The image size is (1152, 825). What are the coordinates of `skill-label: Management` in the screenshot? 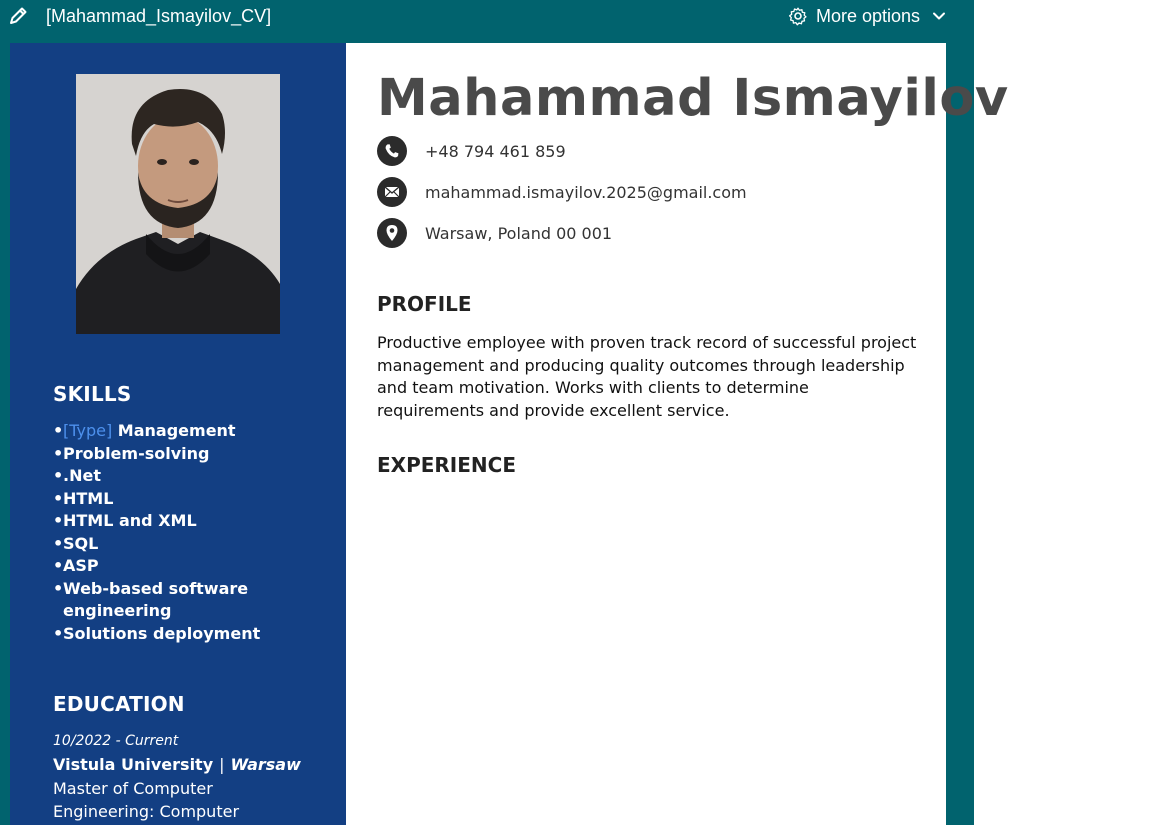 It's located at (174, 430).